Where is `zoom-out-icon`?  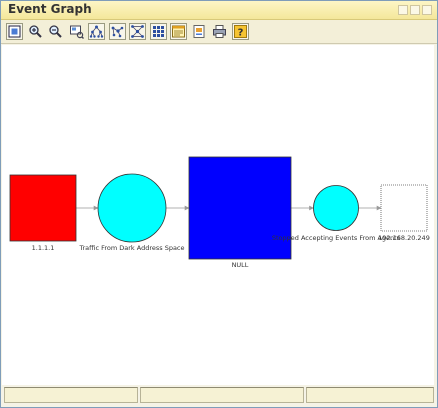
zoom-out-icon is located at coordinates (55, 31).